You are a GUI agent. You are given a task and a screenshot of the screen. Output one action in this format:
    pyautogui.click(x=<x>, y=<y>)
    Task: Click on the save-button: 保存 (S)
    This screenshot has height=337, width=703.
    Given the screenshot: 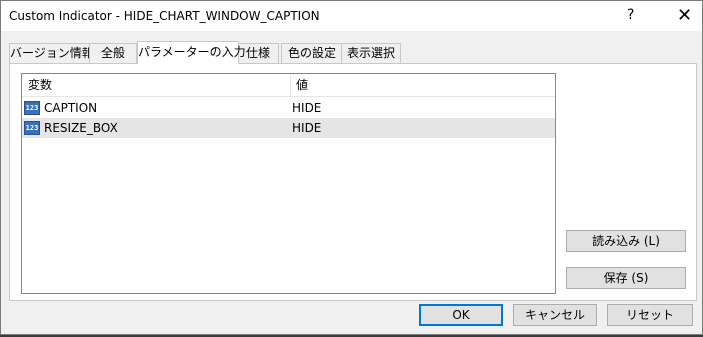 What is the action you would take?
    pyautogui.click(x=626, y=278)
    